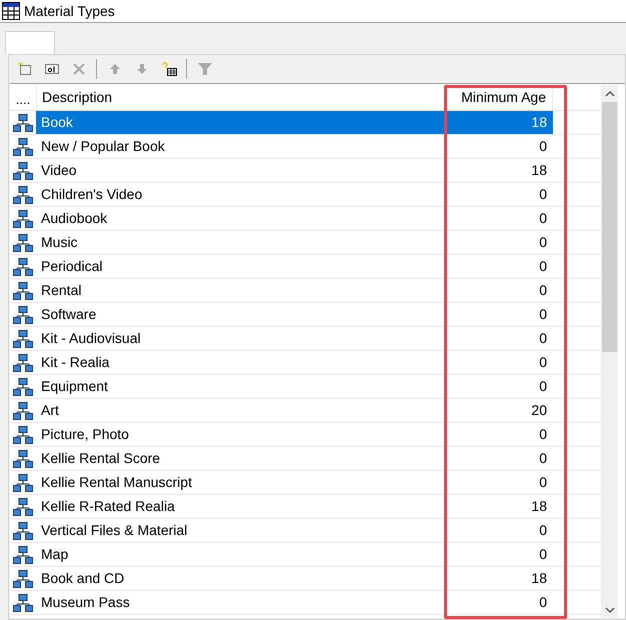 This screenshot has height=620, width=626. I want to click on delete-icon, so click(78, 69).